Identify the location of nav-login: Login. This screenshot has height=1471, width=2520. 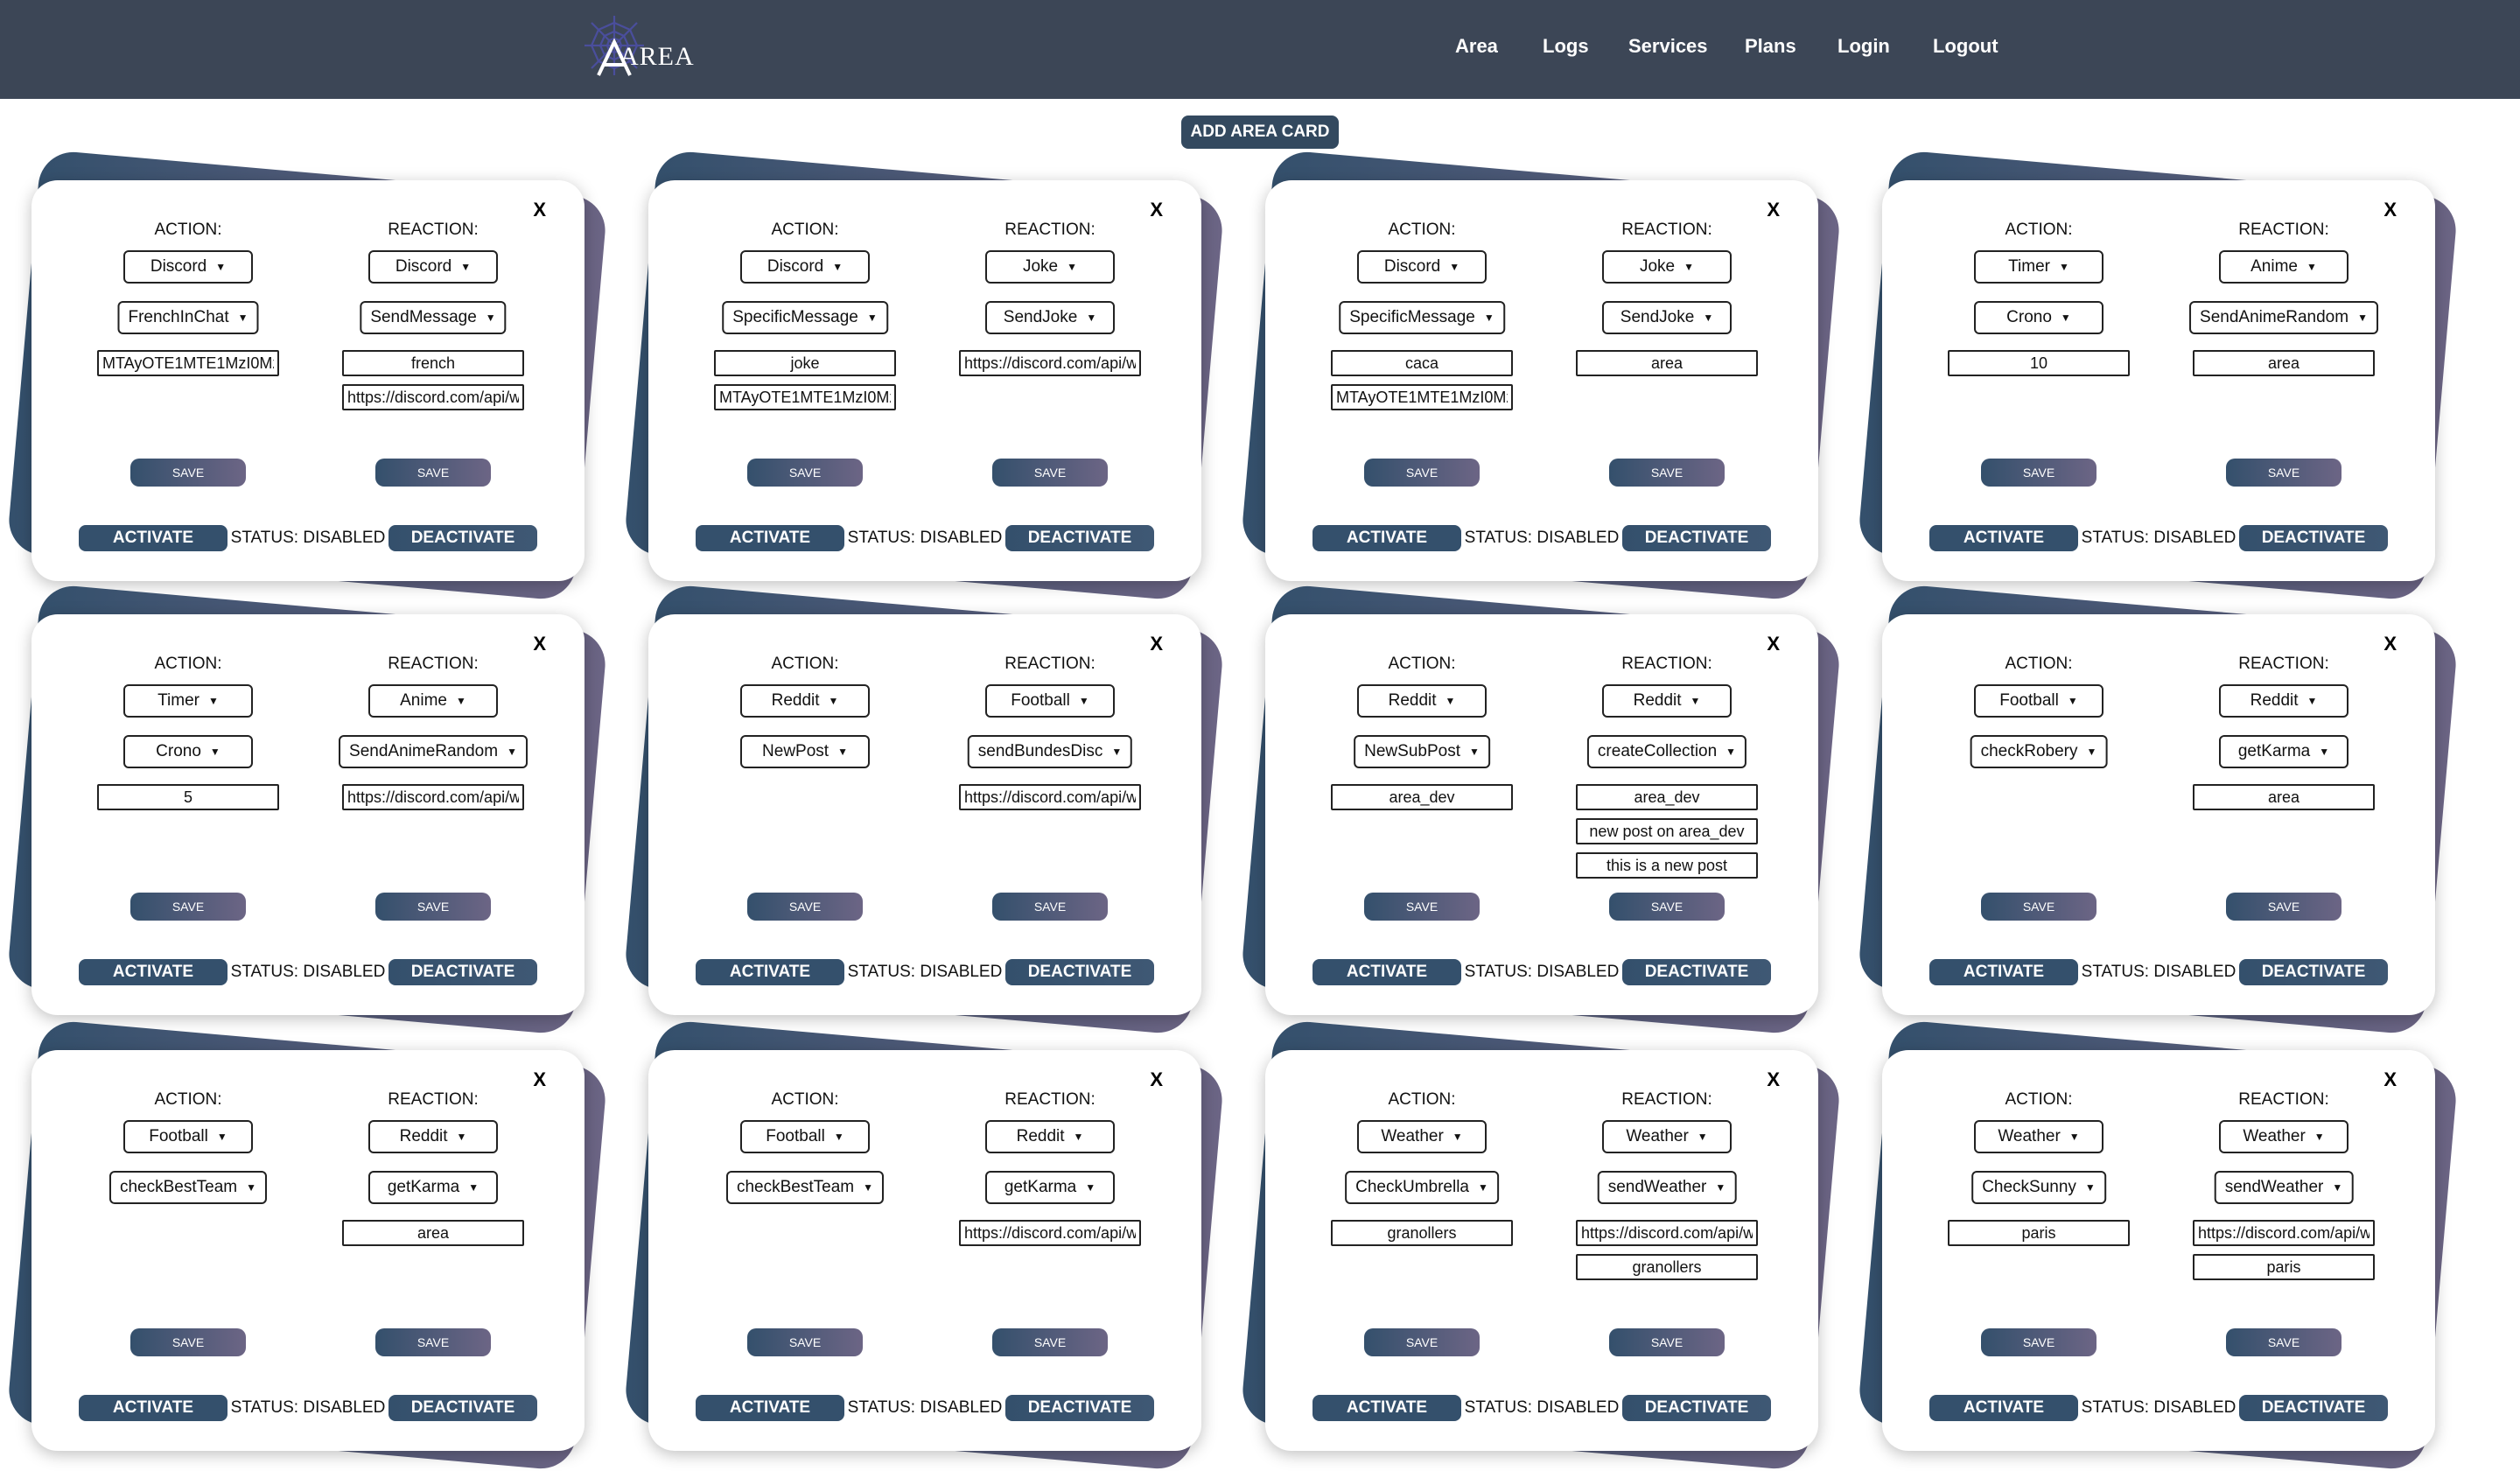
(1864, 46).